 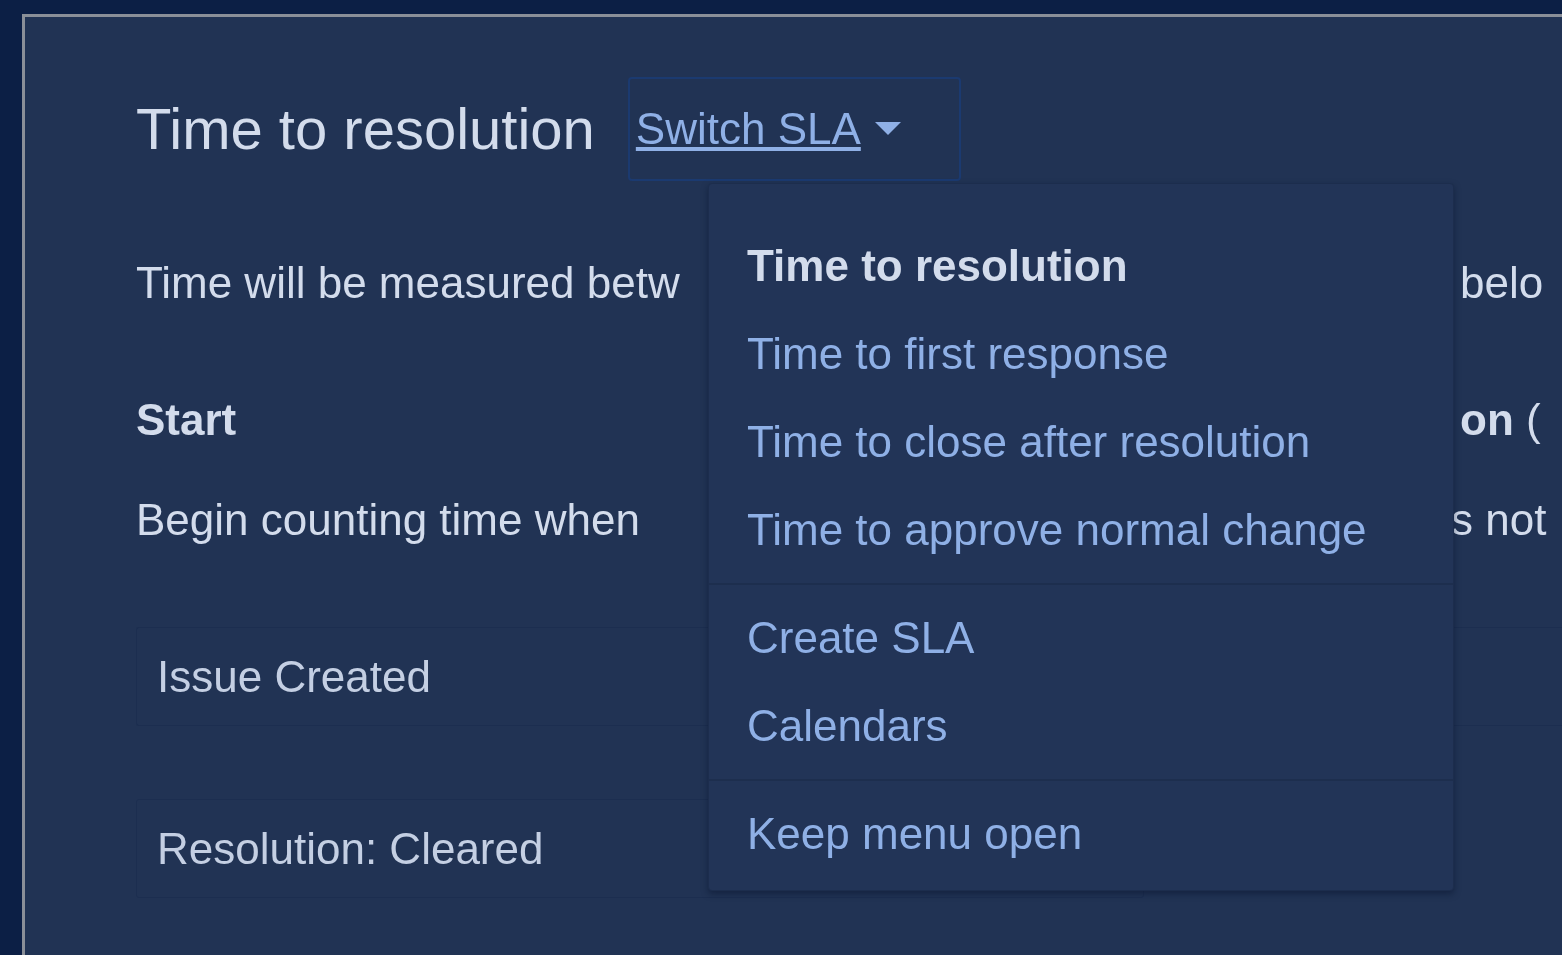 What do you see at coordinates (388, 520) in the screenshot?
I see `start-description: Begin counting time when` at bounding box center [388, 520].